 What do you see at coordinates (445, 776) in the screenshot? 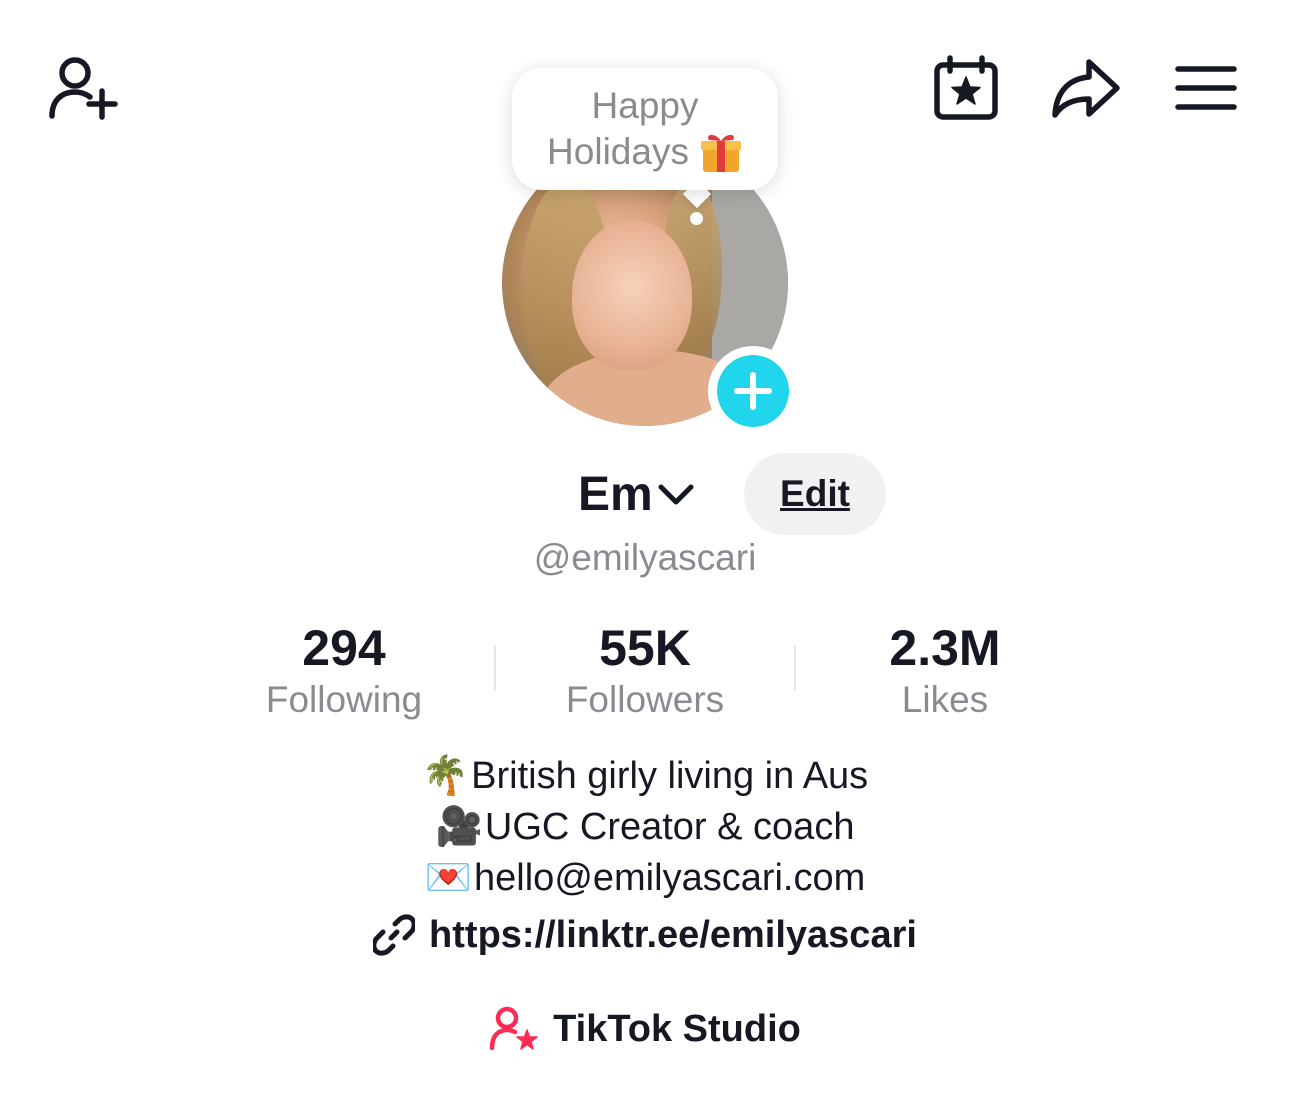
I see `palm-tree-icon: 🌴` at bounding box center [445, 776].